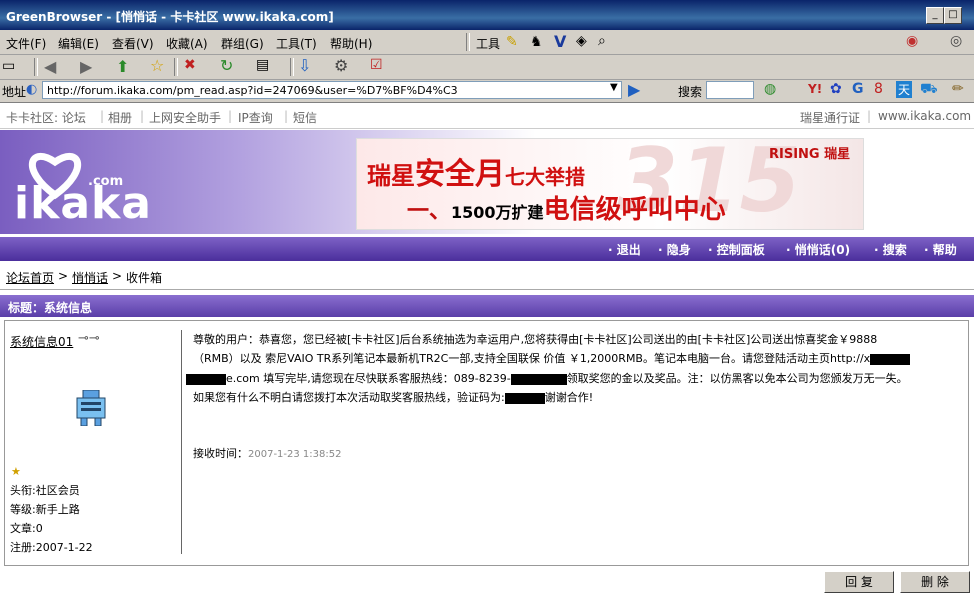  What do you see at coordinates (14, 92) in the screenshot?
I see `address-label: 地址` at bounding box center [14, 92].